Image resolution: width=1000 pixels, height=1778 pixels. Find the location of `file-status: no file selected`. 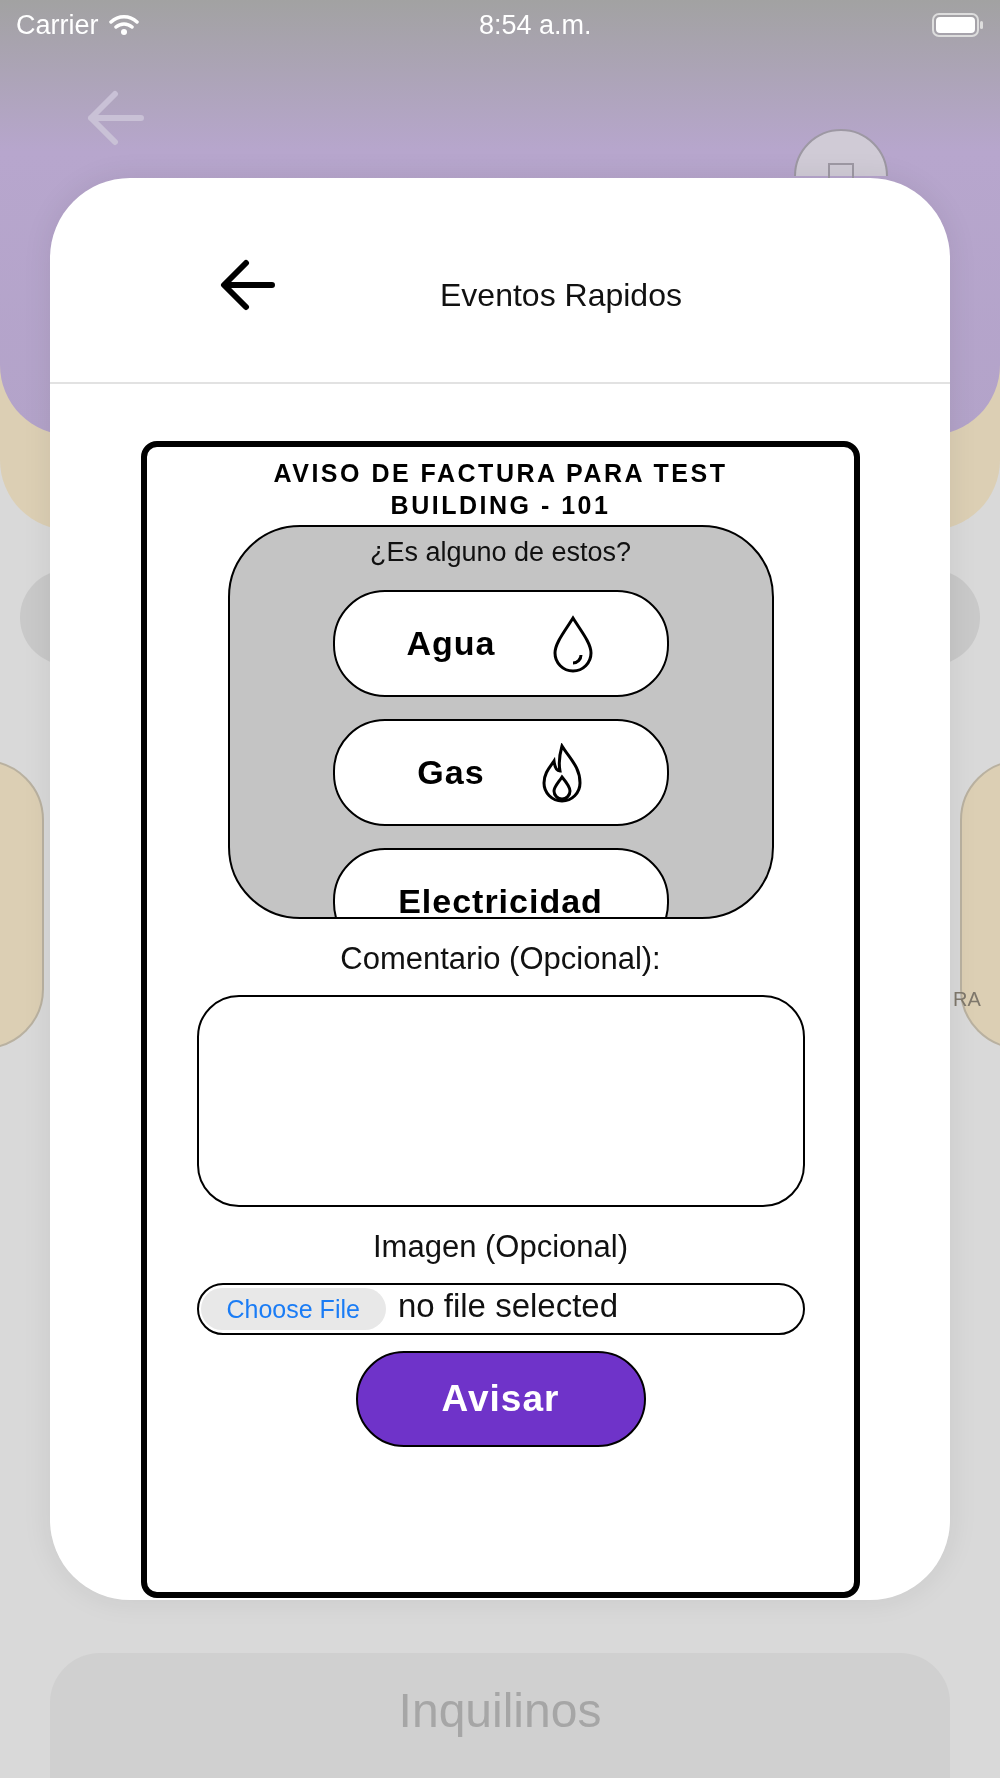

file-status: no file selected is located at coordinates (508, 1306).